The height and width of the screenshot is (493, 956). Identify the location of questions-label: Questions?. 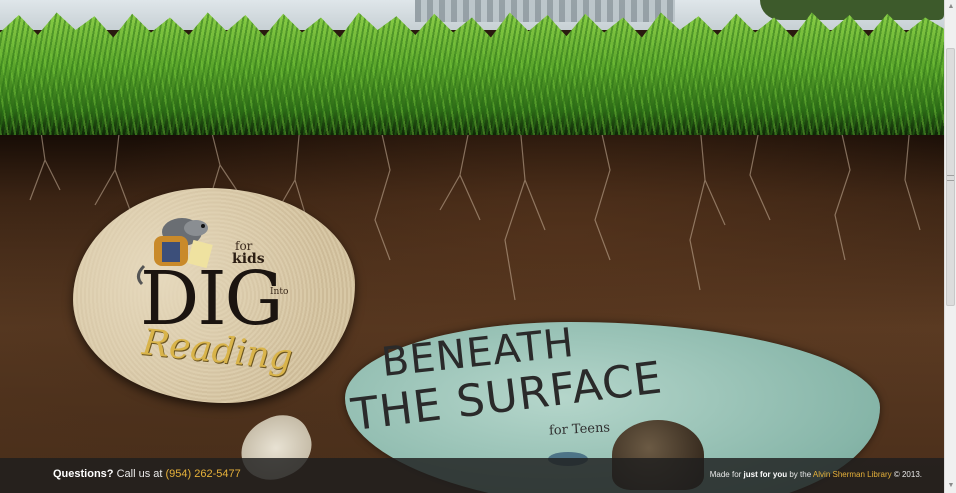
(83, 474).